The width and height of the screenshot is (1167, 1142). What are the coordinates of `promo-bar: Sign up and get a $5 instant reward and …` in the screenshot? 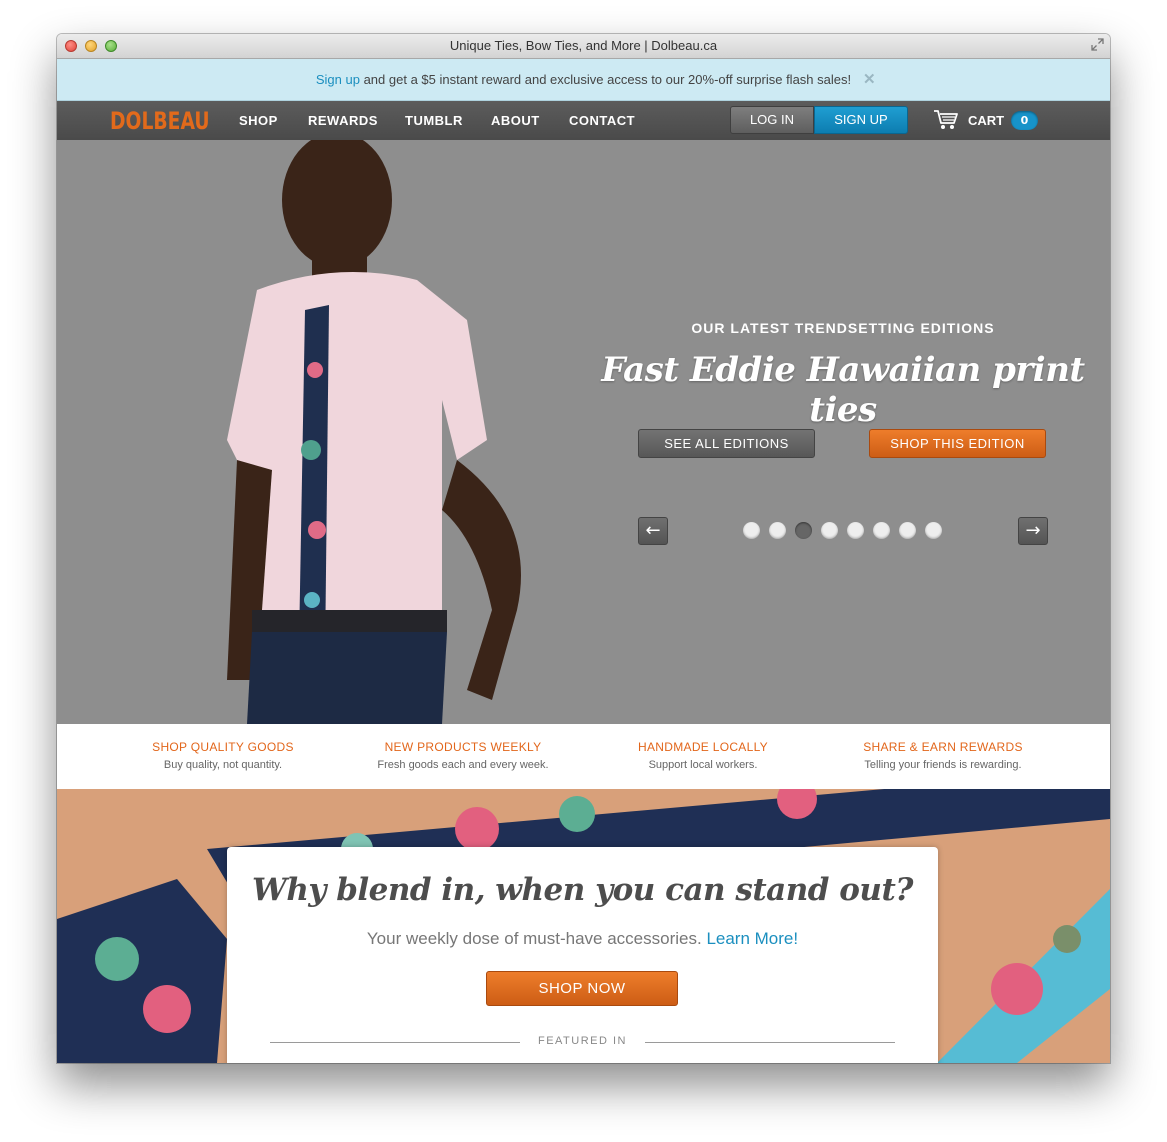 It's located at (583, 80).